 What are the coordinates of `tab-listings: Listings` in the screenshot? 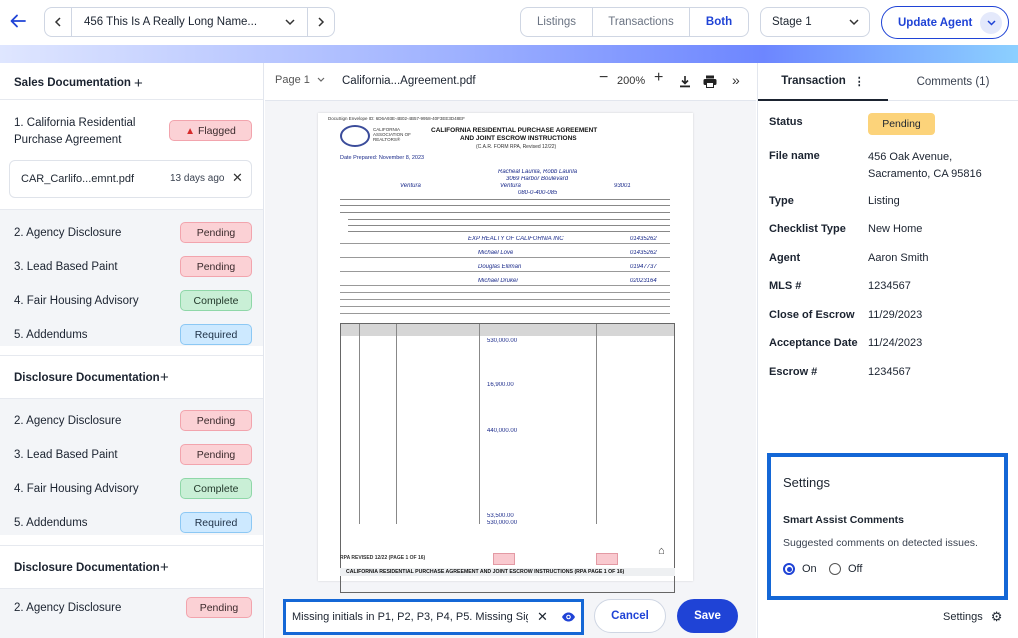 It's located at (557, 22).